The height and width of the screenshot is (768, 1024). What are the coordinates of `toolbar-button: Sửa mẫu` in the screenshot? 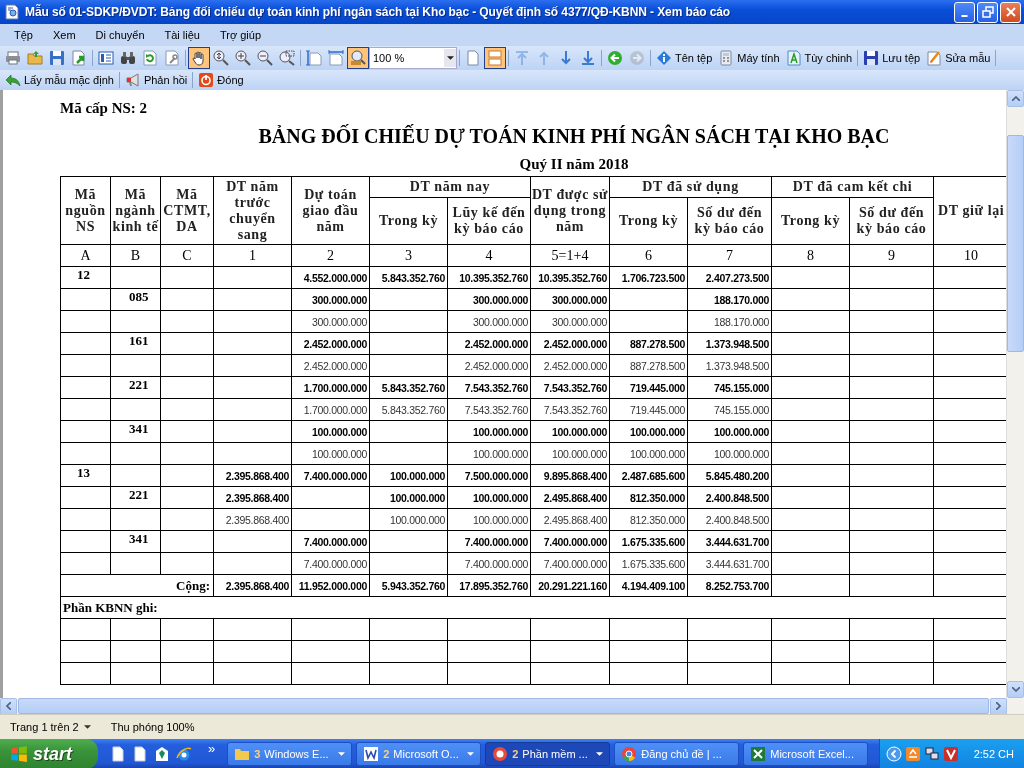 It's located at (958, 58).